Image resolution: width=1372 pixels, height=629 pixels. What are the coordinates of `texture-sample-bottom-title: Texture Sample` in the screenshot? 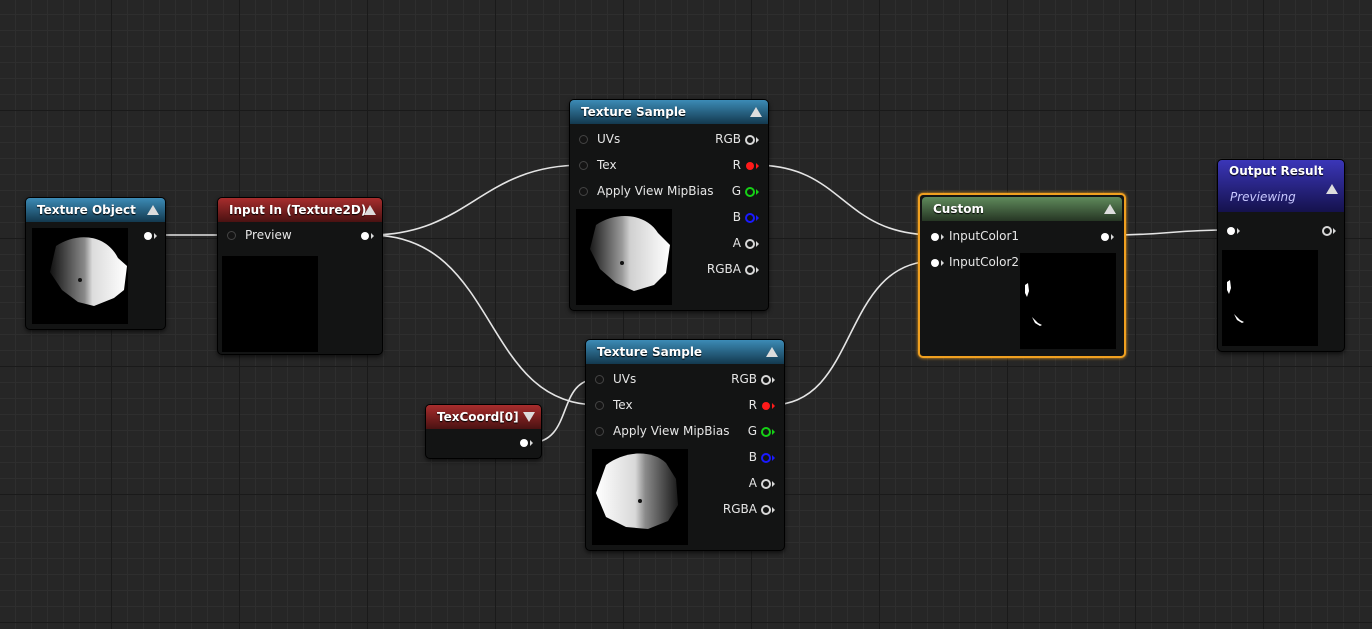 It's located at (650, 352).